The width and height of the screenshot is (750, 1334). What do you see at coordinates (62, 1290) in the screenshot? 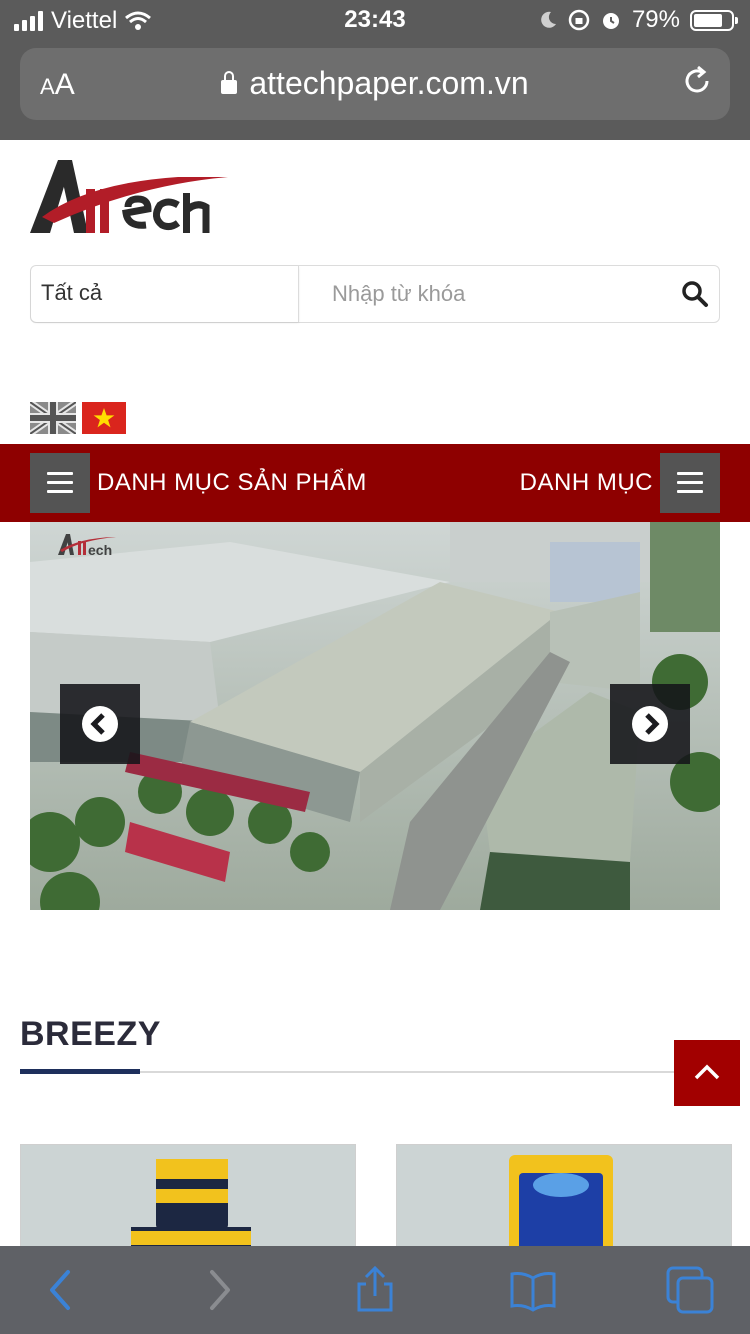
I see `back-icon` at bounding box center [62, 1290].